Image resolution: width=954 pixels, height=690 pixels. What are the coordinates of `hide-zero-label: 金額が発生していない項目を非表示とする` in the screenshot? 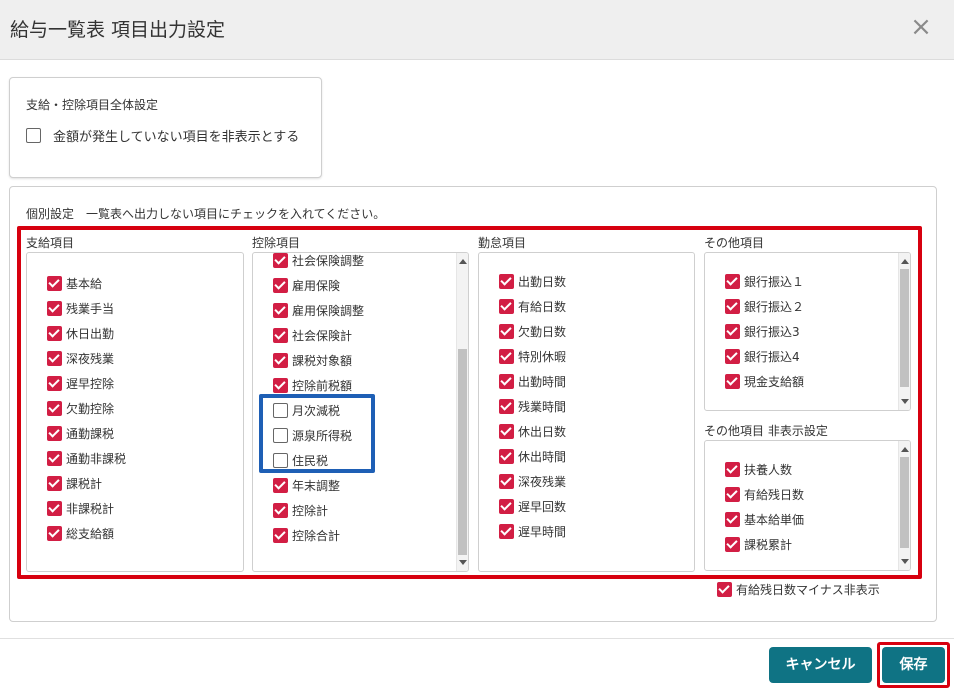 It's located at (176, 137).